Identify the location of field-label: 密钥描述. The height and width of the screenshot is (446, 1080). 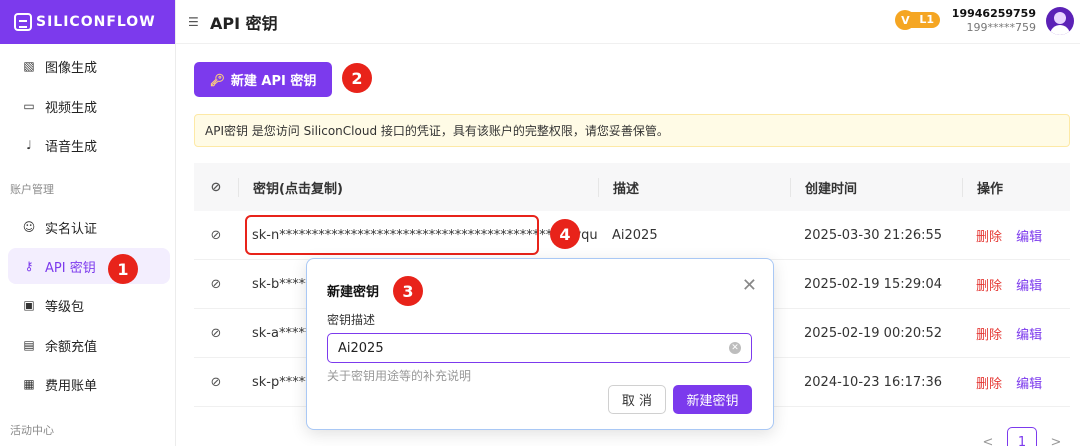
(351, 320).